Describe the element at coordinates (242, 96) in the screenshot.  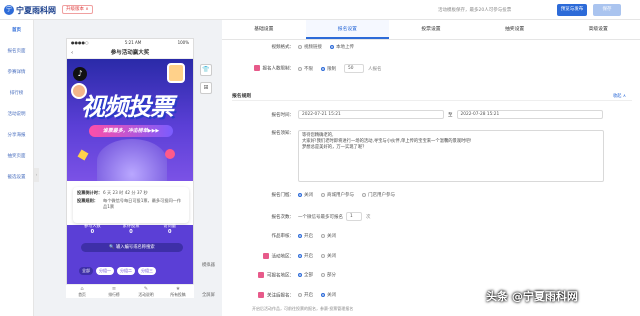
I see `section-title: 报名规则` at that location.